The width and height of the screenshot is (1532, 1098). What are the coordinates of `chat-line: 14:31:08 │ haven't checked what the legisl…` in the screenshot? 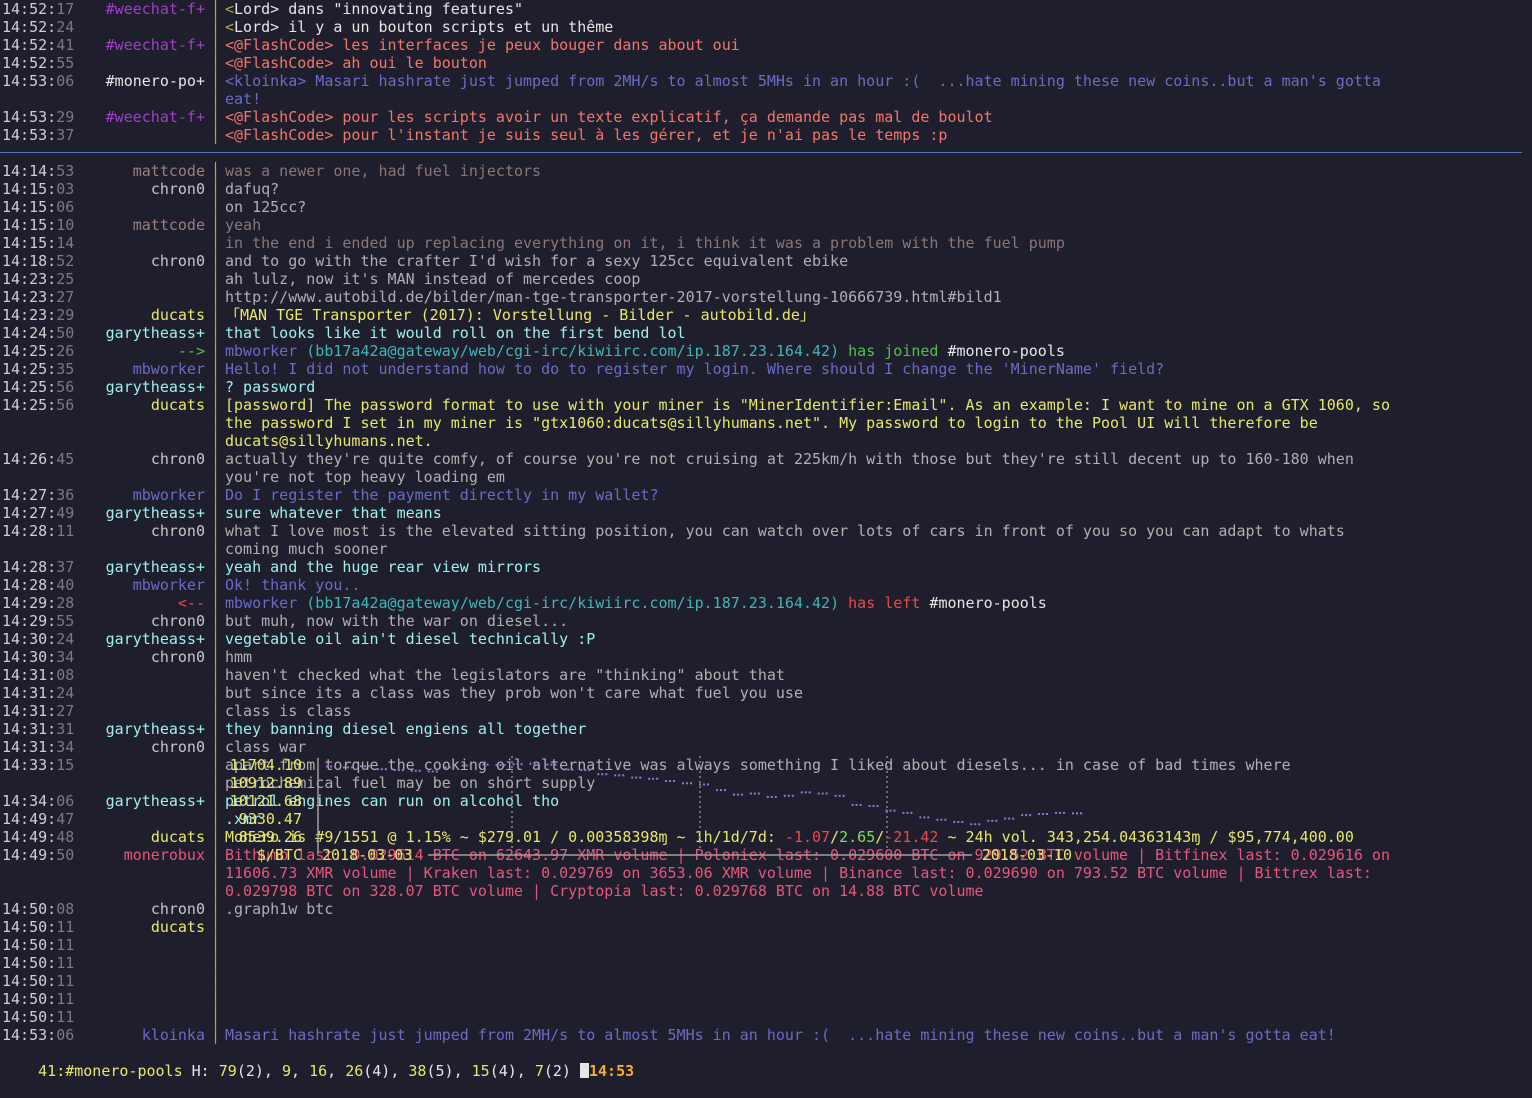 It's located at (766, 675).